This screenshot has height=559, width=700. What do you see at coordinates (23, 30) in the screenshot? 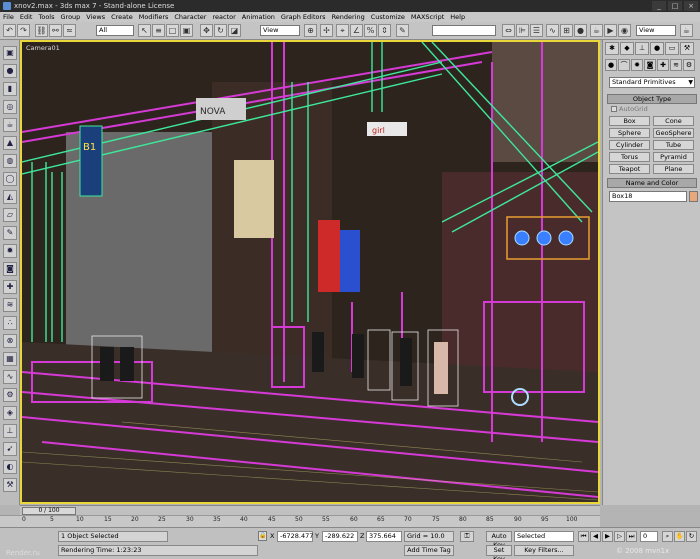
I see `redo-icon: ↷` at bounding box center [23, 30].